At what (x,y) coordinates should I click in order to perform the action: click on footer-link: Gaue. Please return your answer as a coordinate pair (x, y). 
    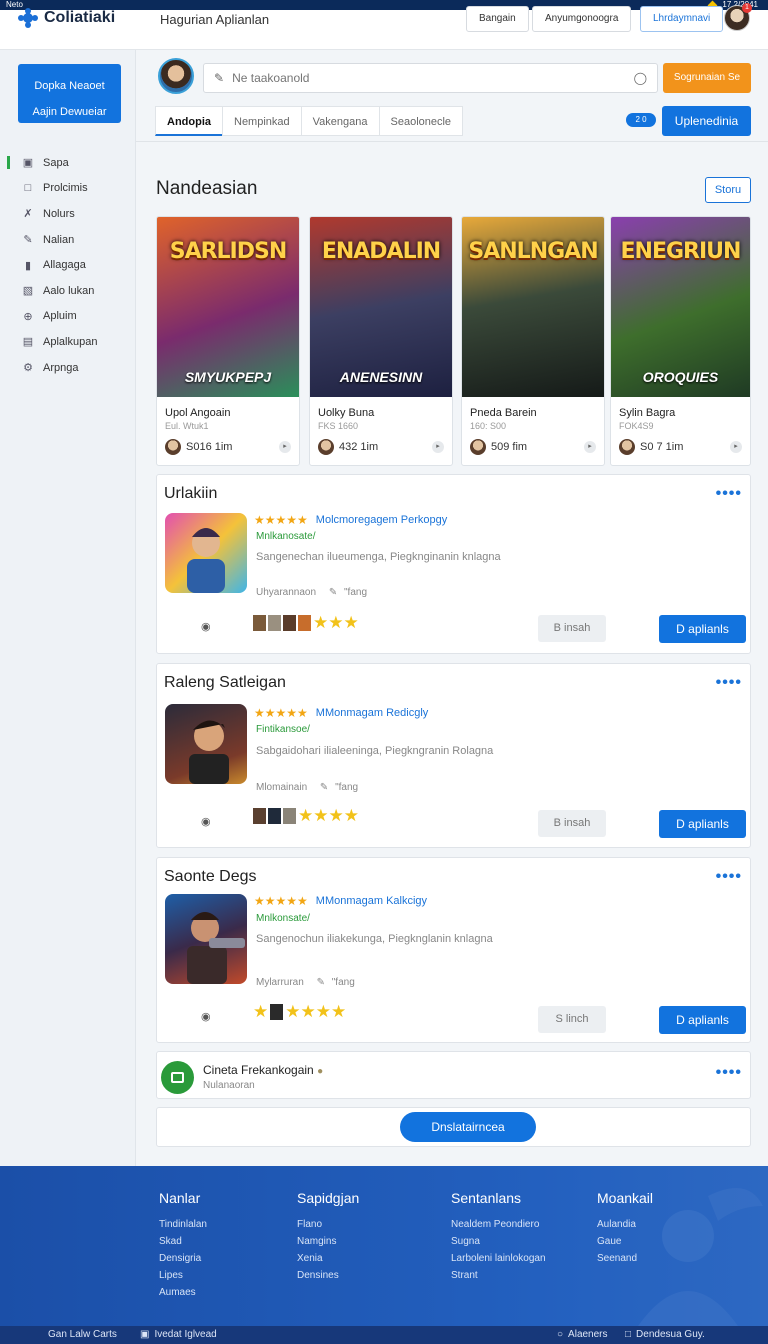
    Looking at the image, I should click on (625, 1241).